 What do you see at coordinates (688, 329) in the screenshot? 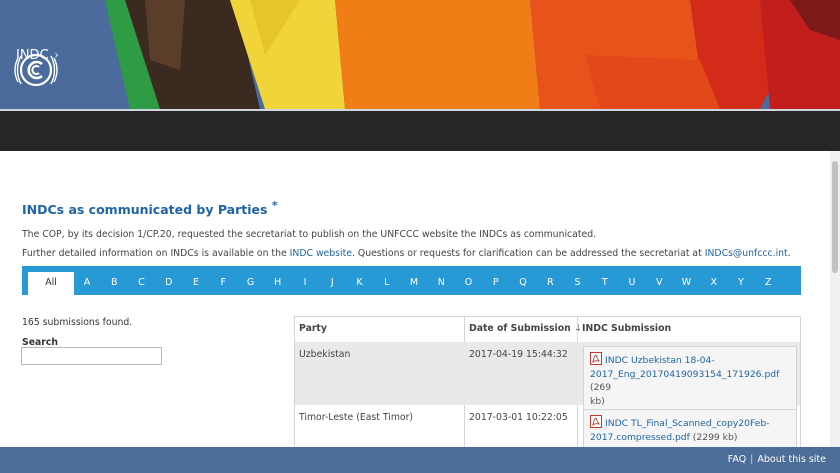
I see `column-header-submission: INDC Submission` at bounding box center [688, 329].